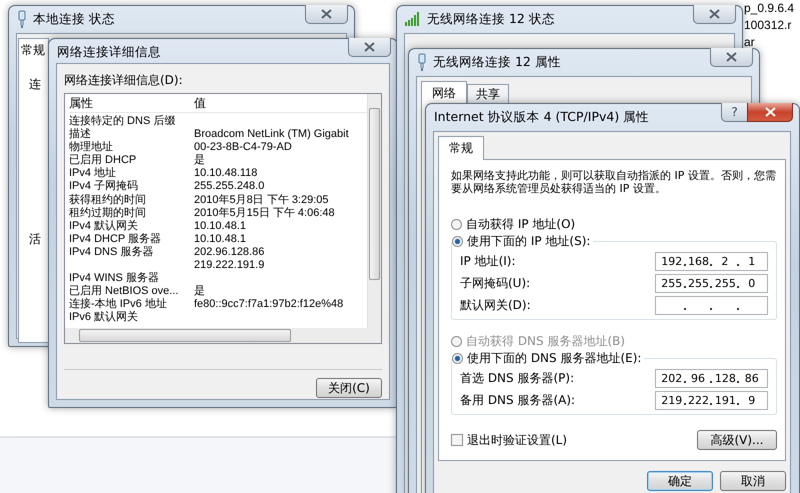  I want to click on ip-address-field, so click(711, 305).